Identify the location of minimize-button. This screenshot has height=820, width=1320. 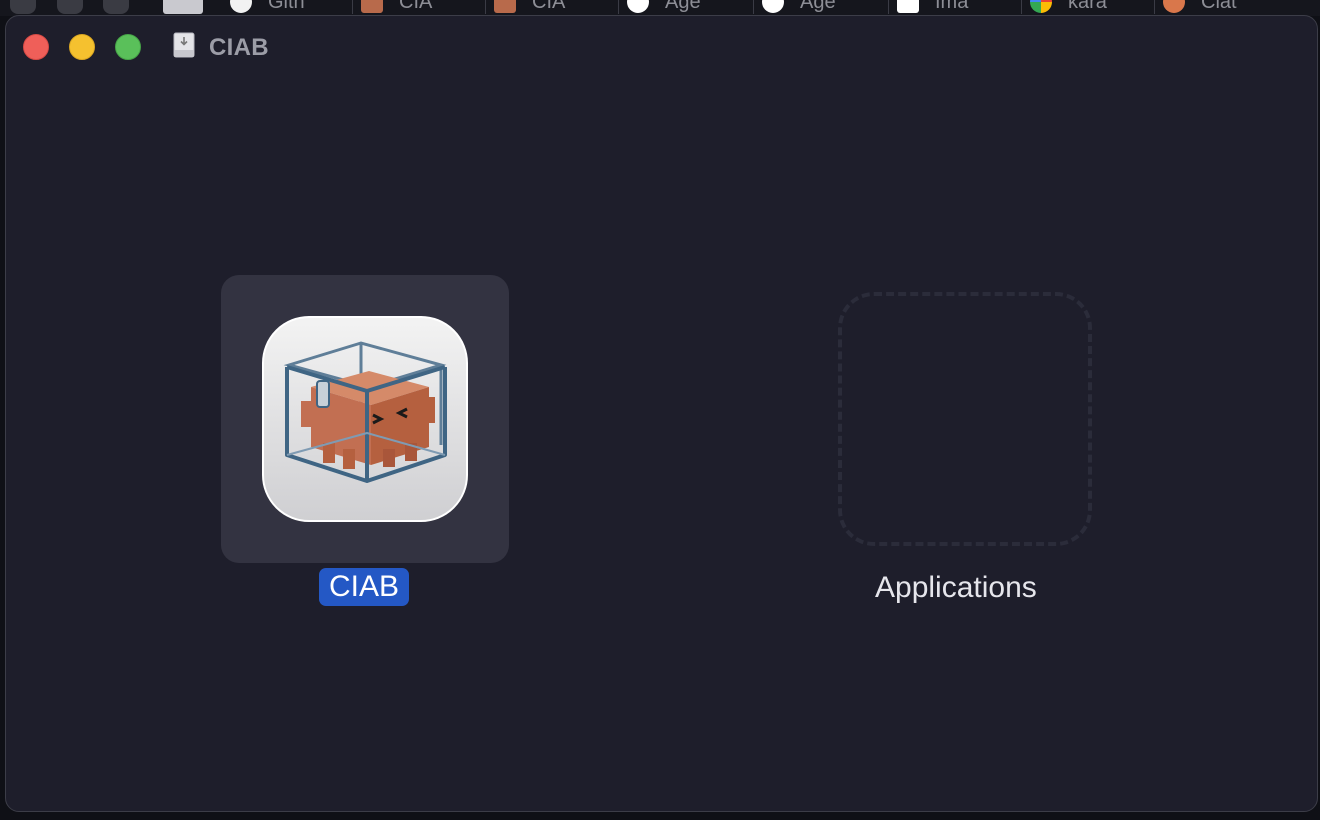
(82, 47).